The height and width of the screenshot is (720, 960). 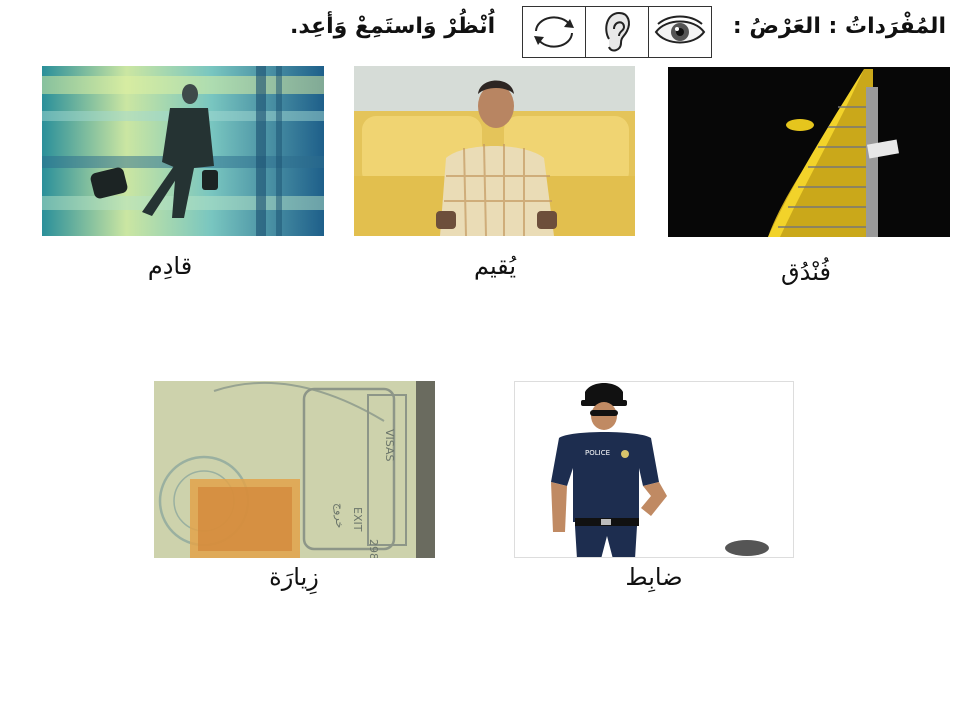 I want to click on hotel-tower-photo, so click(x=809, y=152).